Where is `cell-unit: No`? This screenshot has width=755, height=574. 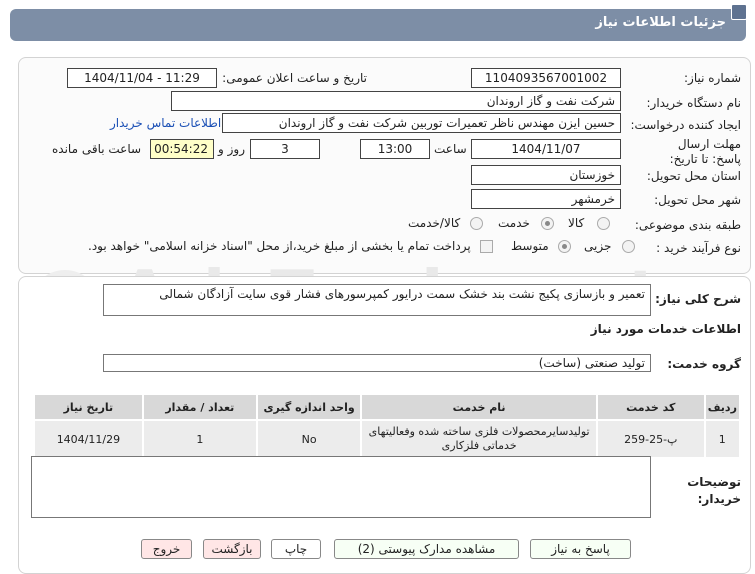 cell-unit: No is located at coordinates (309, 439).